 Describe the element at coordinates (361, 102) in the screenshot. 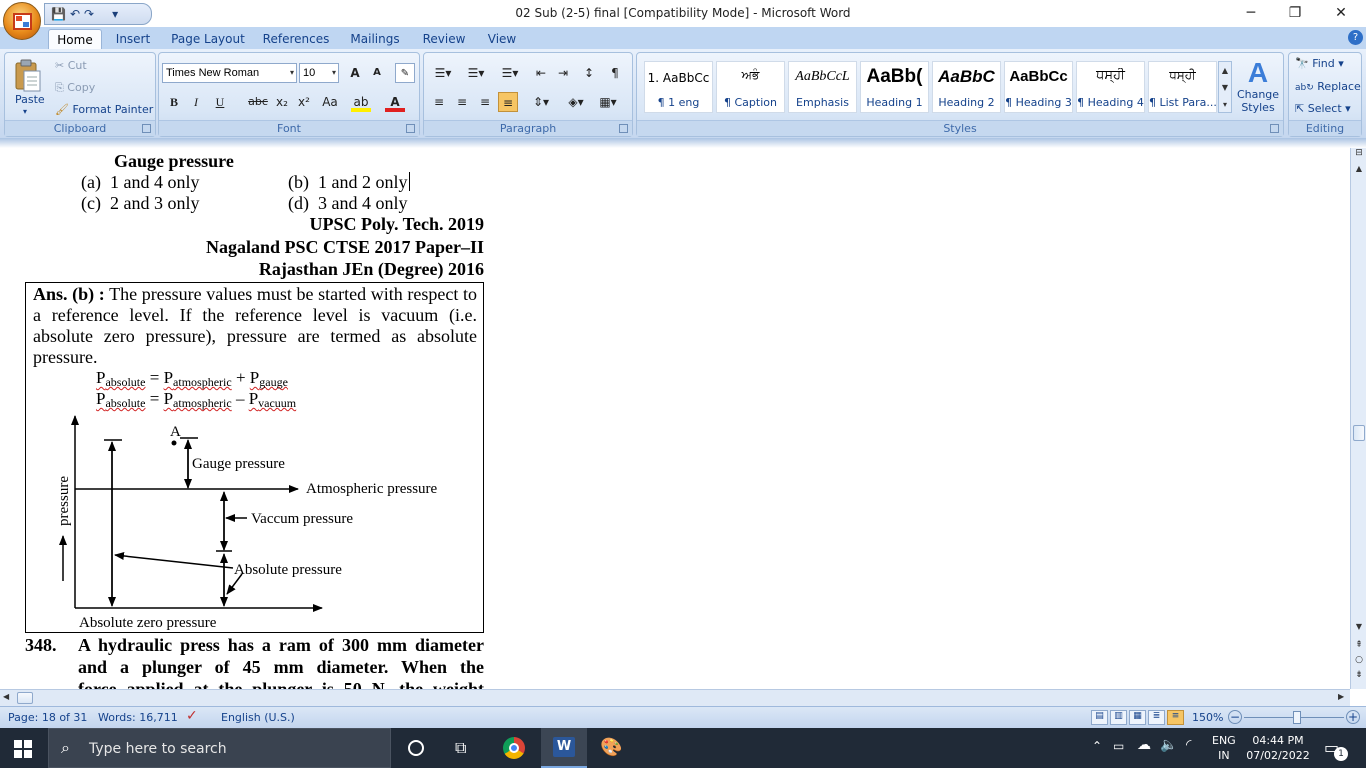

I see `highlight-icon: ab` at that location.